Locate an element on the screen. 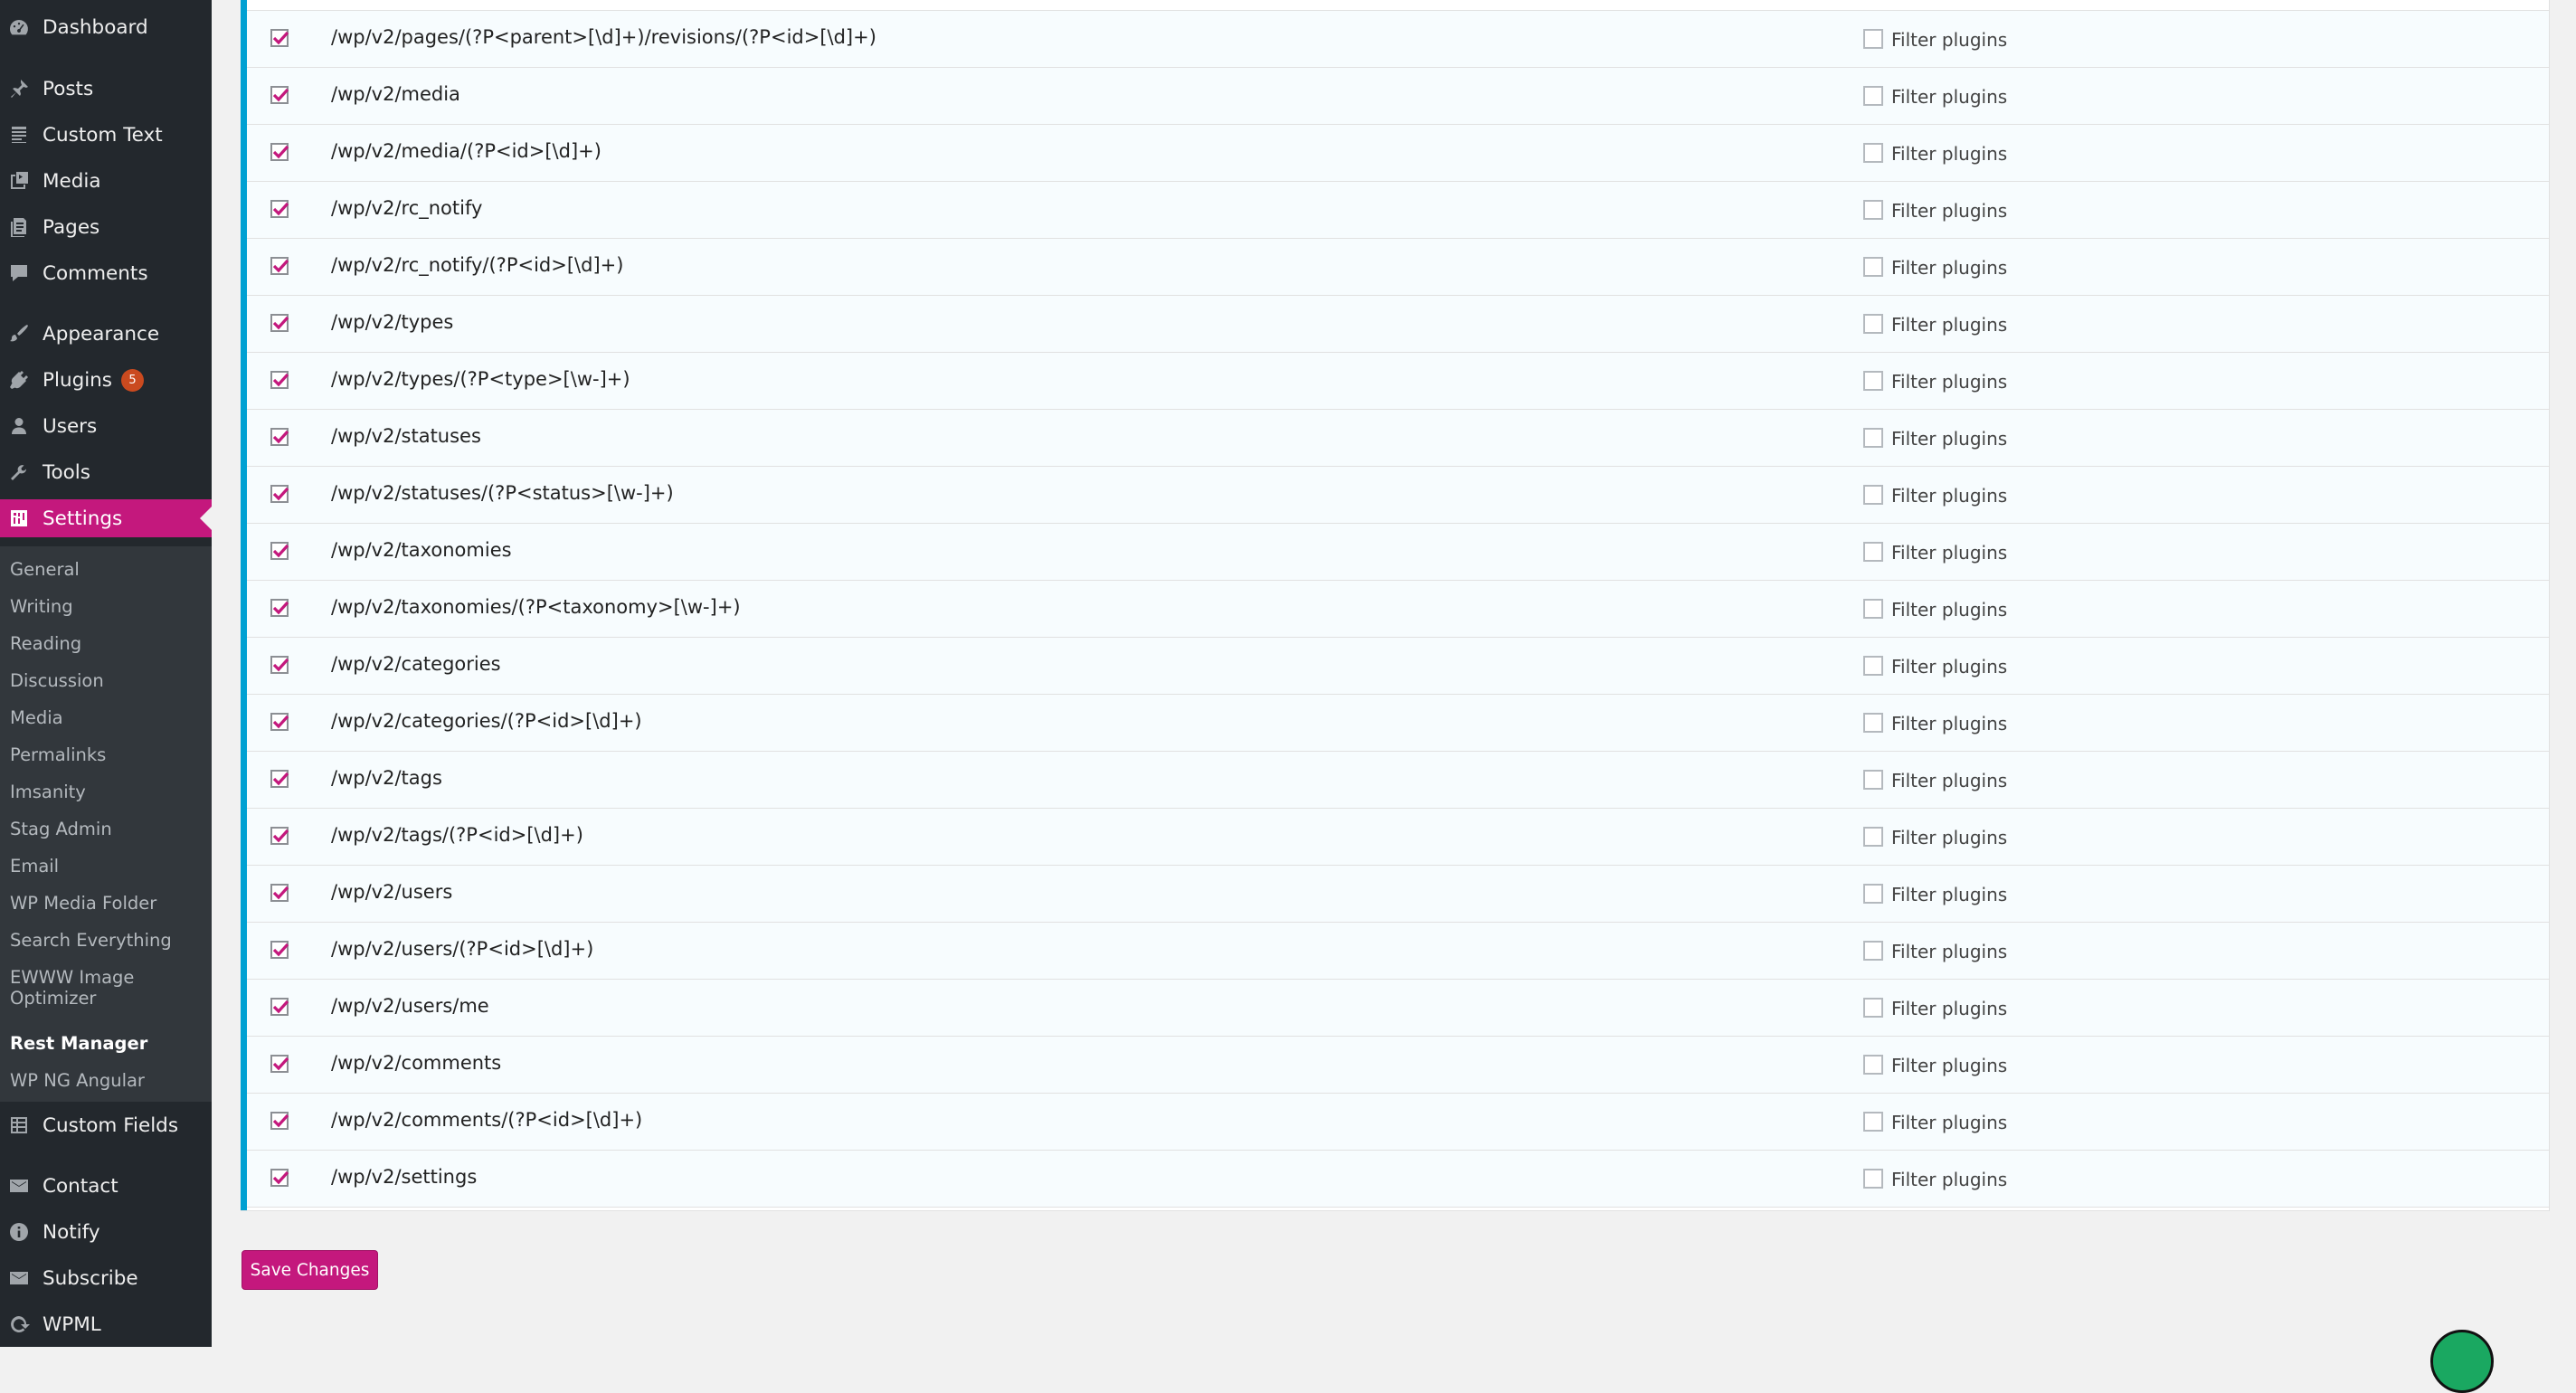 This screenshot has width=2576, height=1393. sidebar-item-plugins: Plugins 5 is located at coordinates (106, 380).